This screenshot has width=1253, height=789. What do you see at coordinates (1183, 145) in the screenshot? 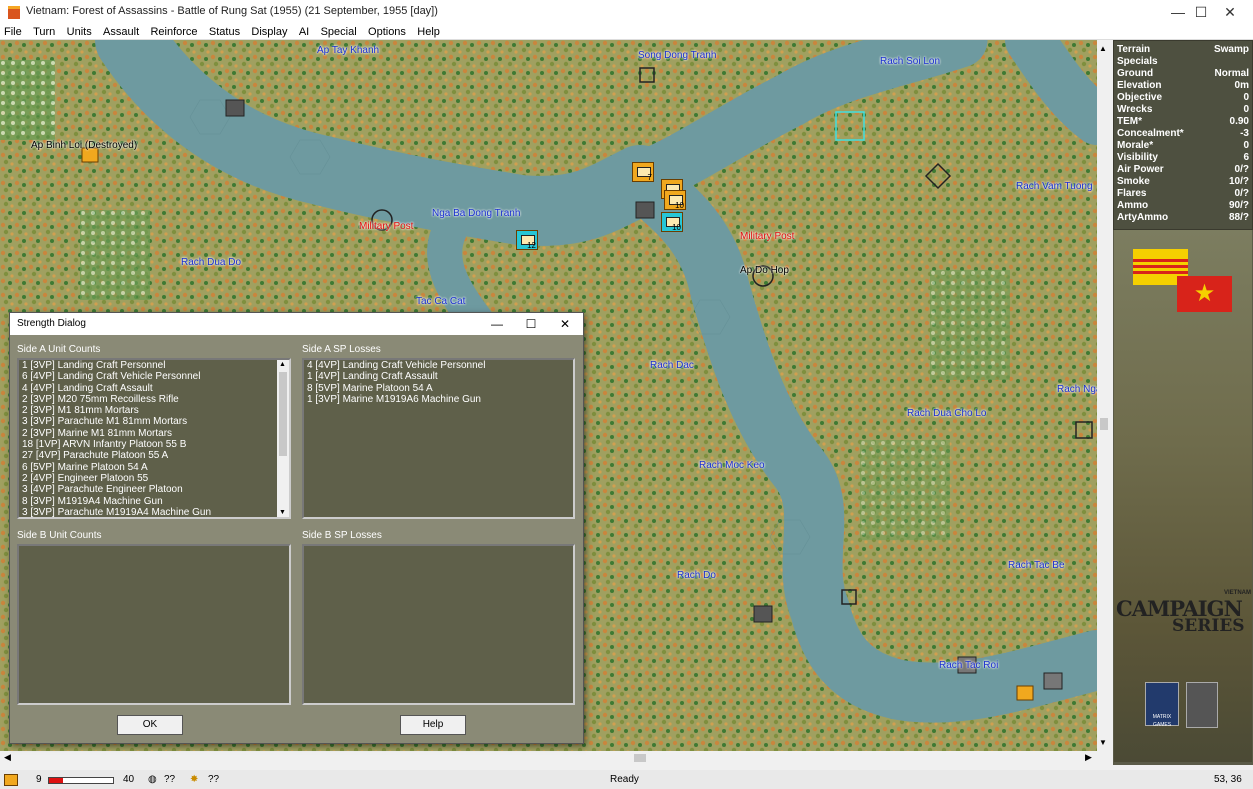
I see `info-row: Morale* 0` at bounding box center [1183, 145].